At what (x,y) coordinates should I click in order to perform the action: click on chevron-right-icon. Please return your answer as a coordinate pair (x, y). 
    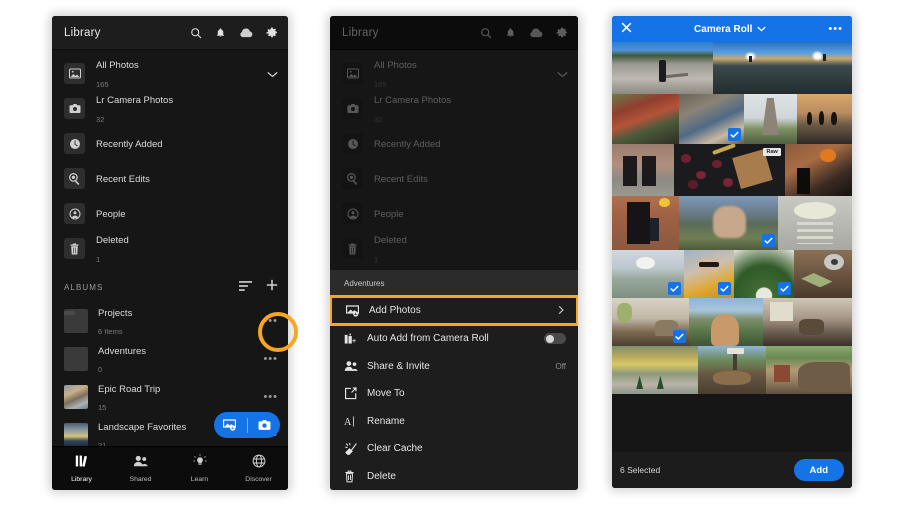
    Looking at the image, I should click on (561, 311).